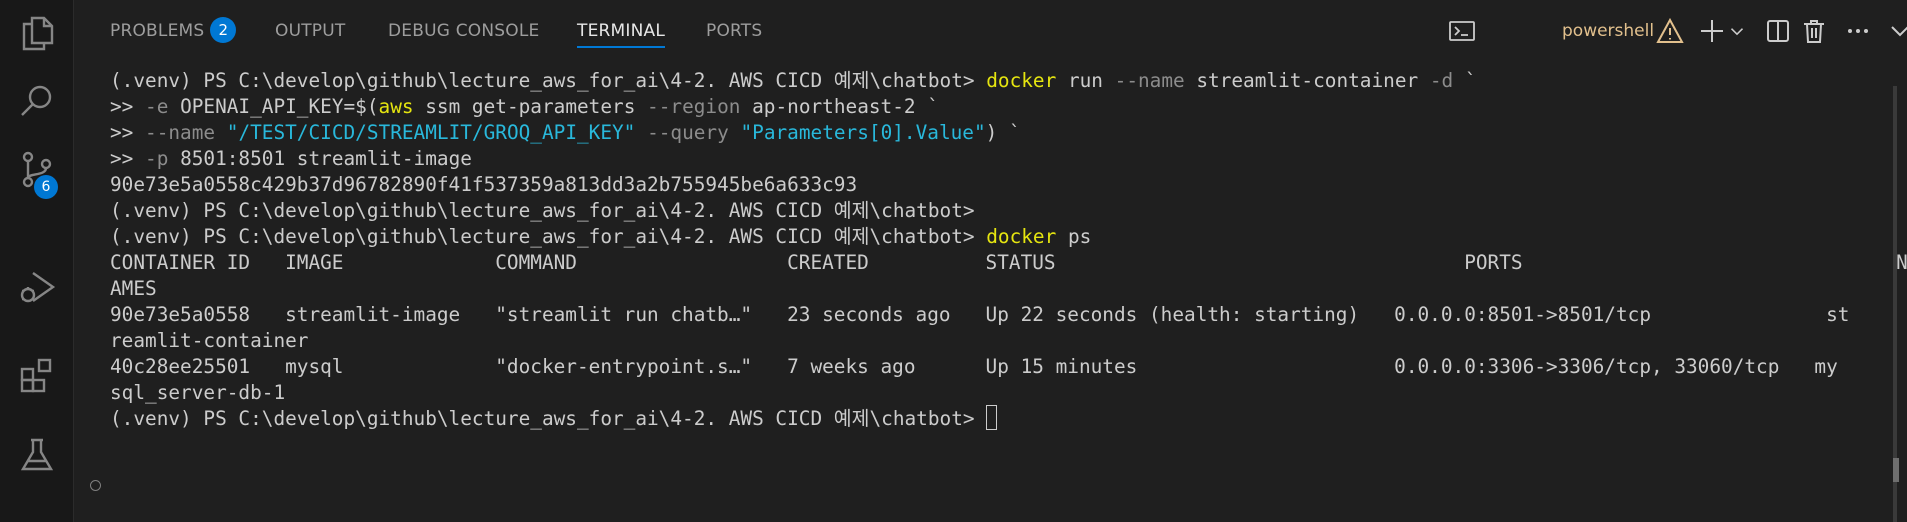 The image size is (1907, 522). I want to click on command-args: ap-northeast-2, so click(834, 106).